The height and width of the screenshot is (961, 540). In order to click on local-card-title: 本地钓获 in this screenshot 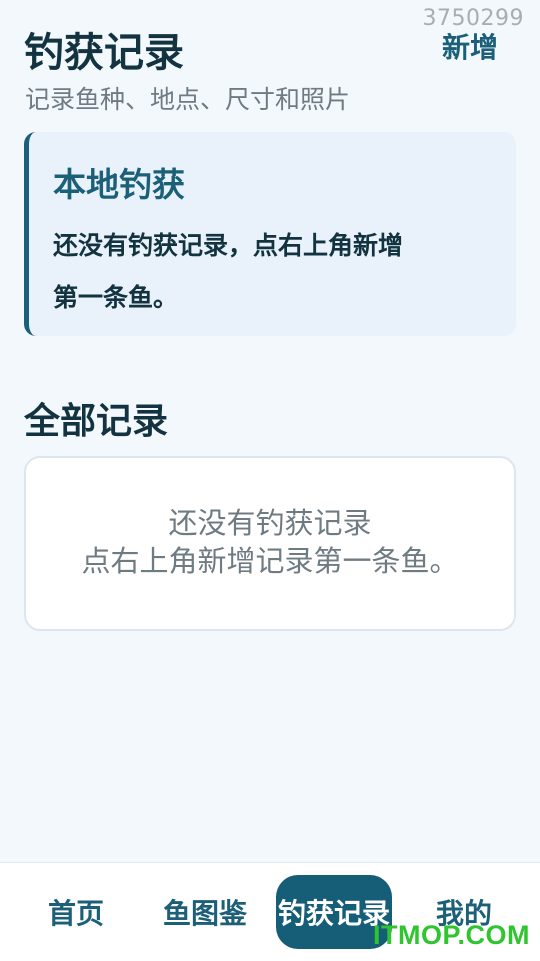, I will do `click(119, 184)`.